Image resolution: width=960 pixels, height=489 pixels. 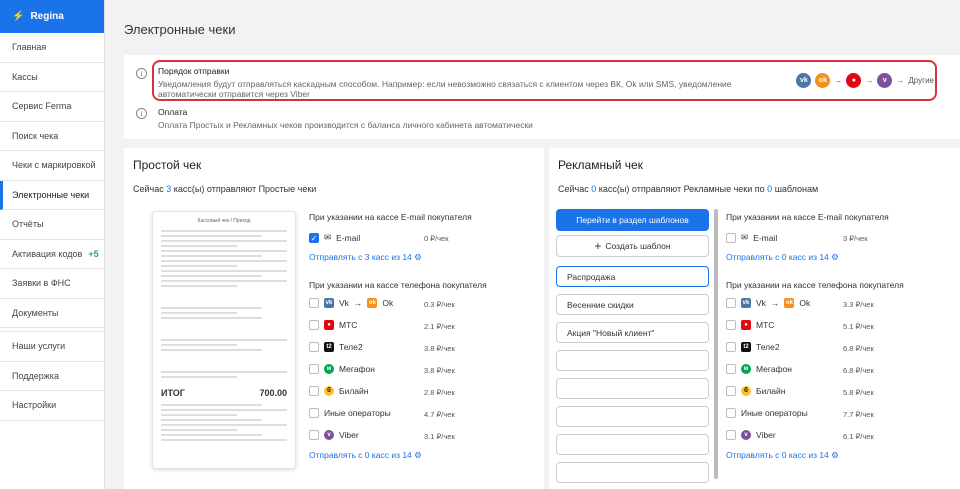 I want to click on operator-name: Иные операторы, so click(x=774, y=413).